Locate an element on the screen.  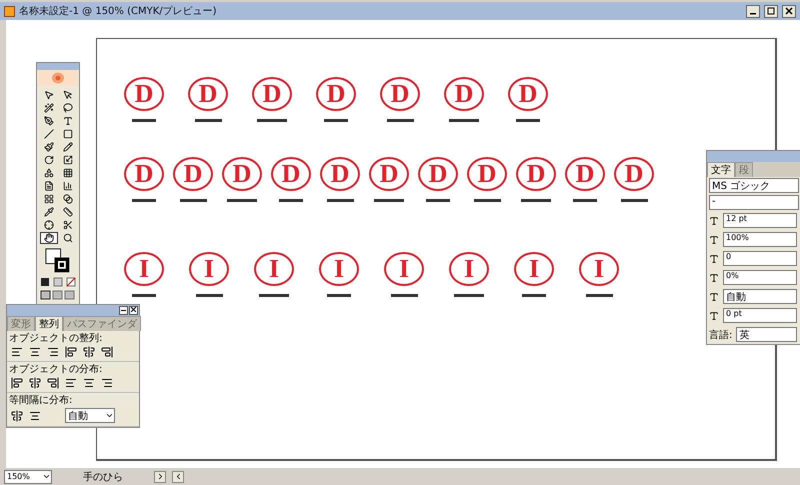
minimize-icon is located at coordinates (123, 309).